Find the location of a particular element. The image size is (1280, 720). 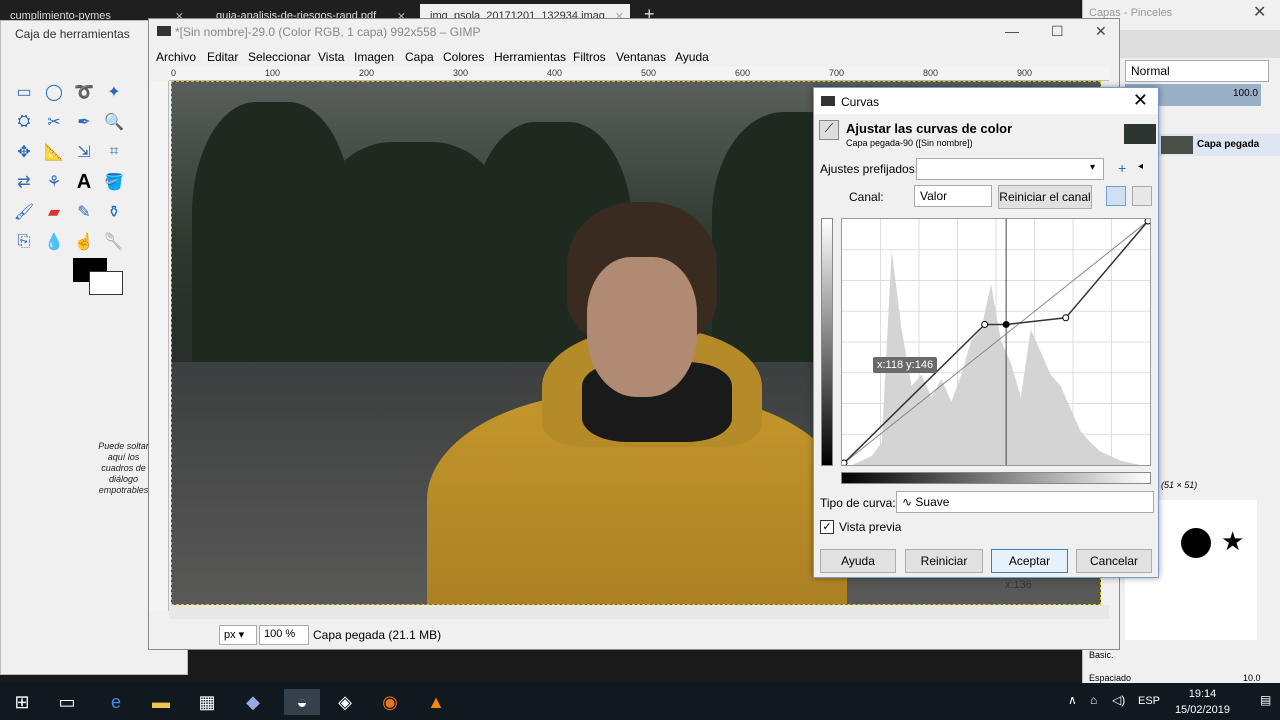

dialog-titlebar: Curvas ✕ is located at coordinates (986, 101).